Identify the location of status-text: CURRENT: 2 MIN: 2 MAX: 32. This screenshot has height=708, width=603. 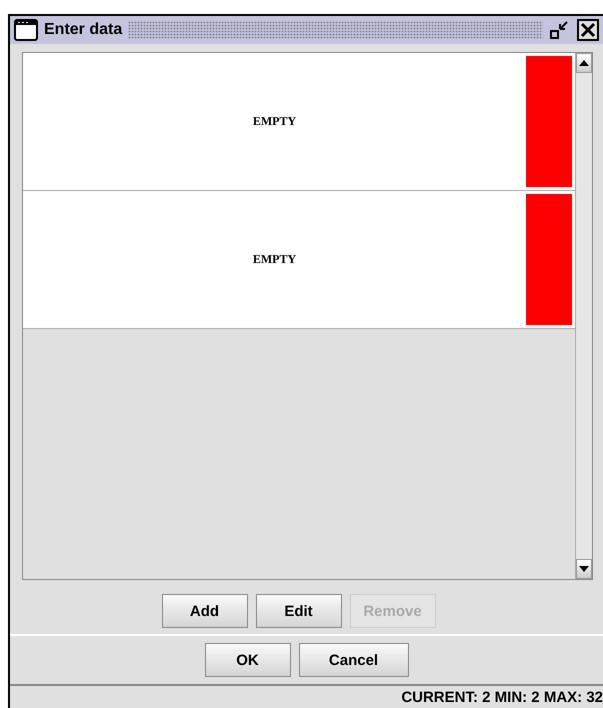
(502, 697).